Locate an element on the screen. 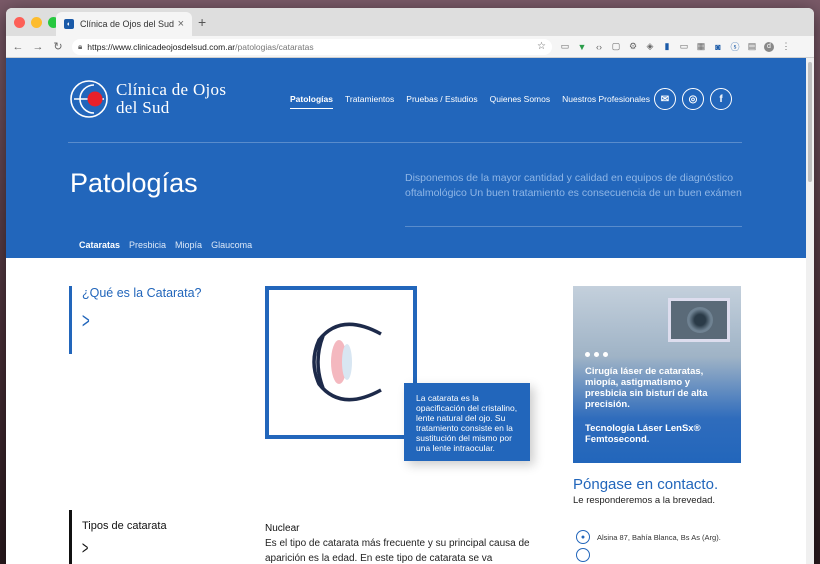 This screenshot has width=820, height=564. forward-icon: → is located at coordinates (38, 47).